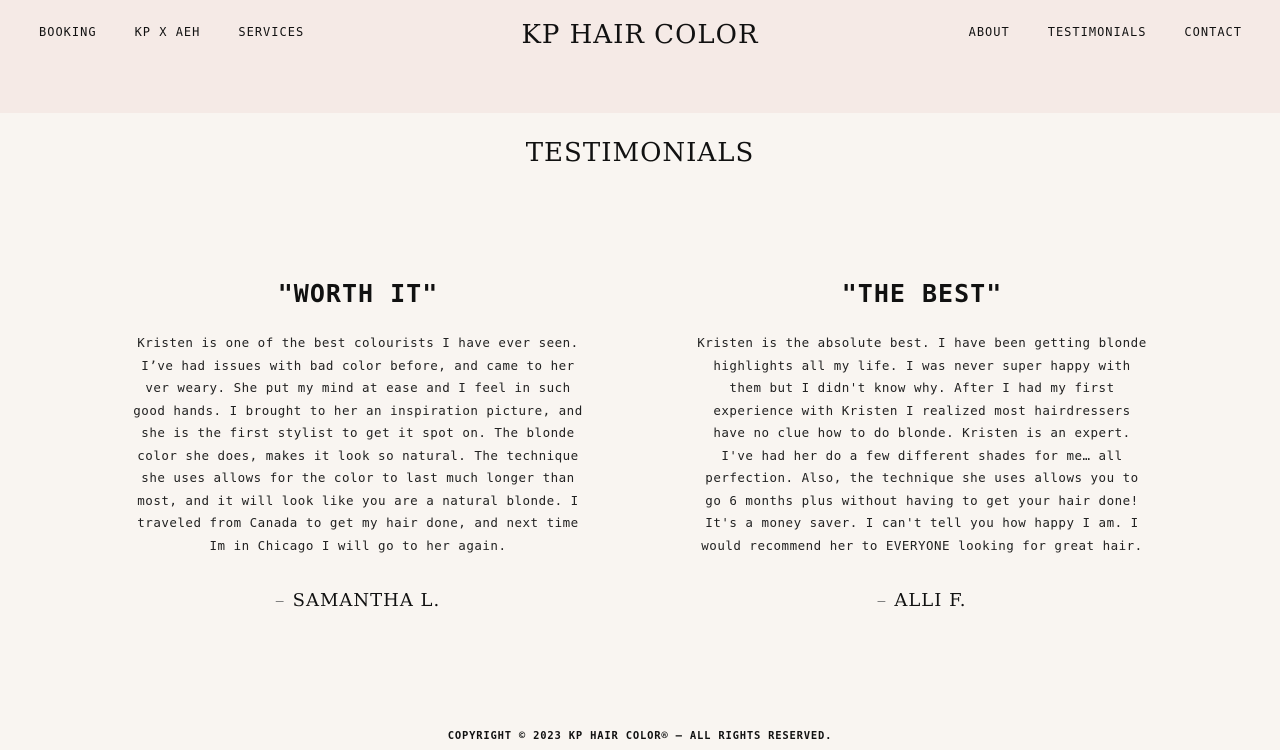 The height and width of the screenshot is (750, 1280). I want to click on nav-right: ABOUT TESTIMONIALS CONTACT, so click(1105, 32).